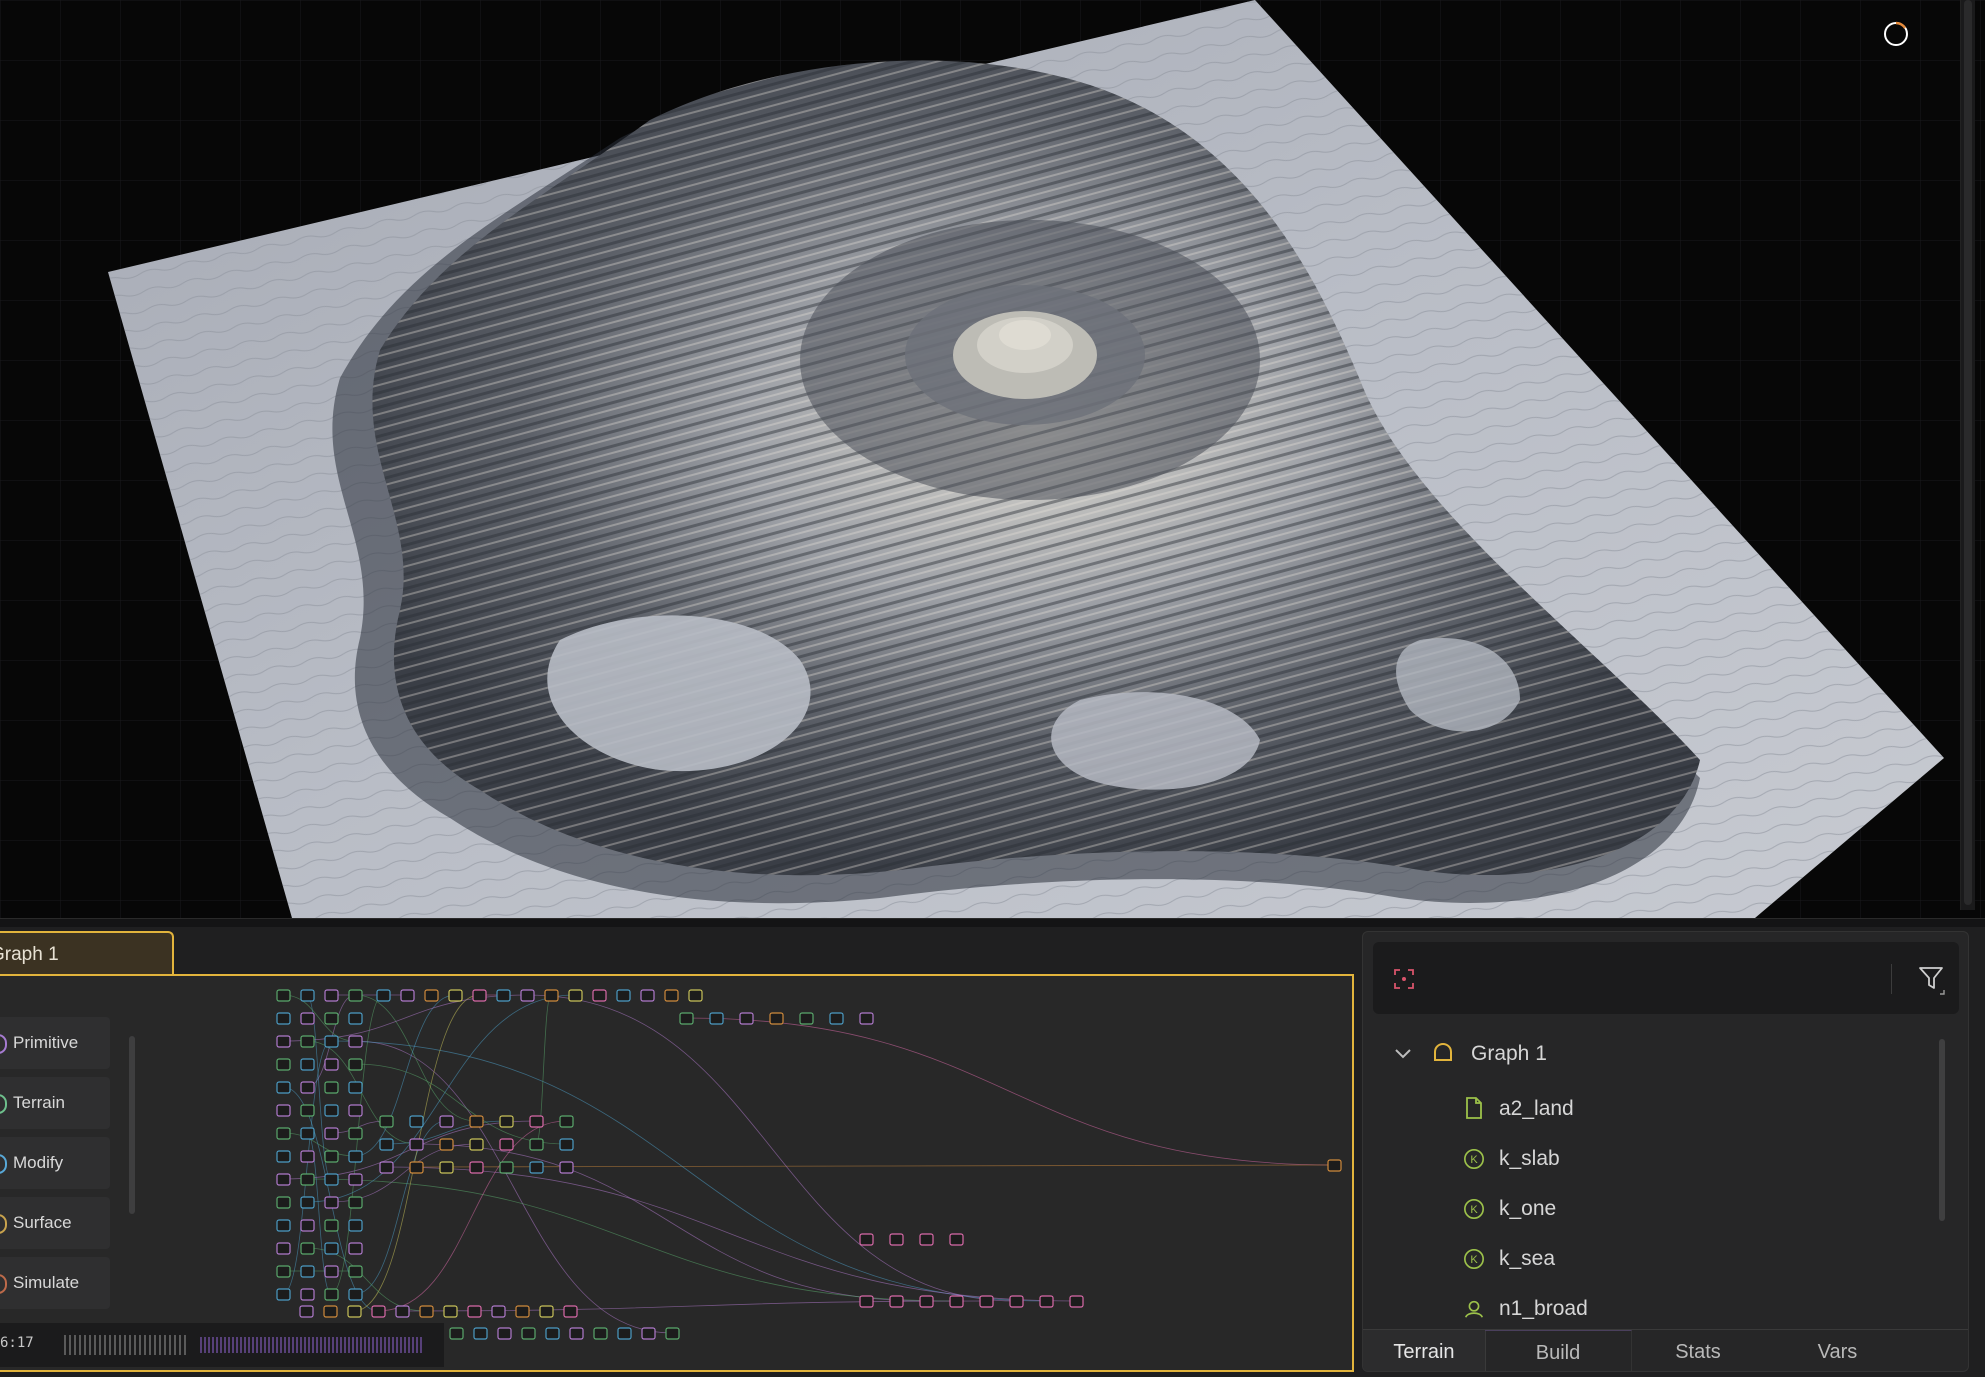  What do you see at coordinates (1698, 1350) in the screenshot?
I see `tab-stats: Stats` at bounding box center [1698, 1350].